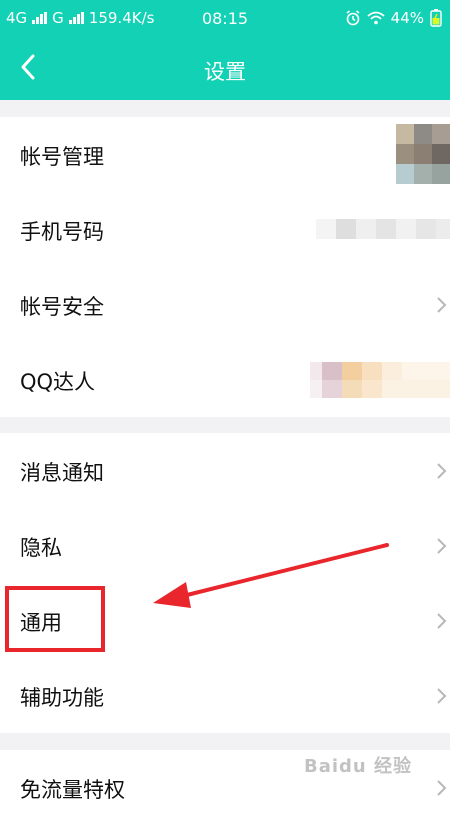 Image resolution: width=450 pixels, height=825 pixels. What do you see at coordinates (62, 307) in the screenshot?
I see `row-label: 帐号安全` at bounding box center [62, 307].